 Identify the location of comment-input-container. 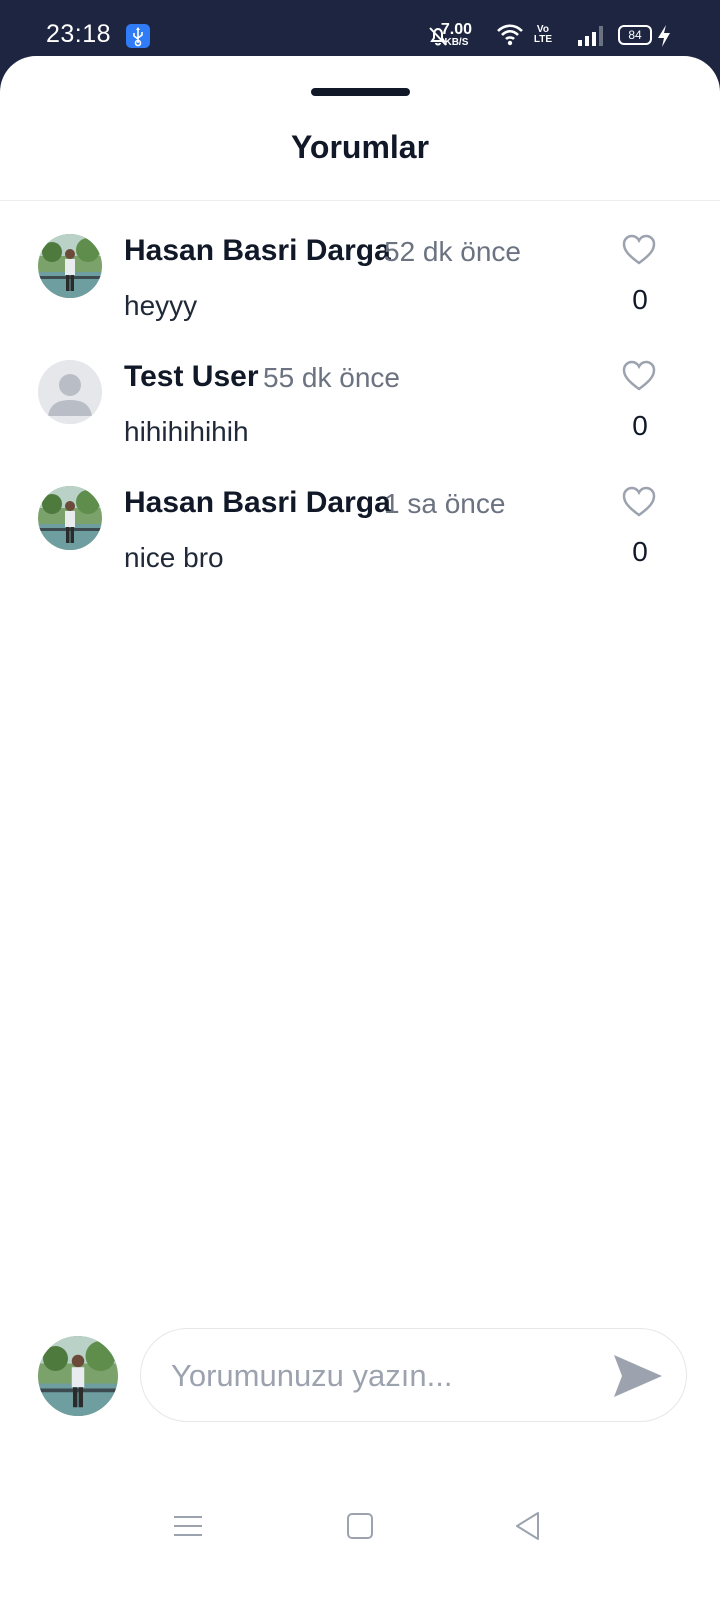
(413, 1375).